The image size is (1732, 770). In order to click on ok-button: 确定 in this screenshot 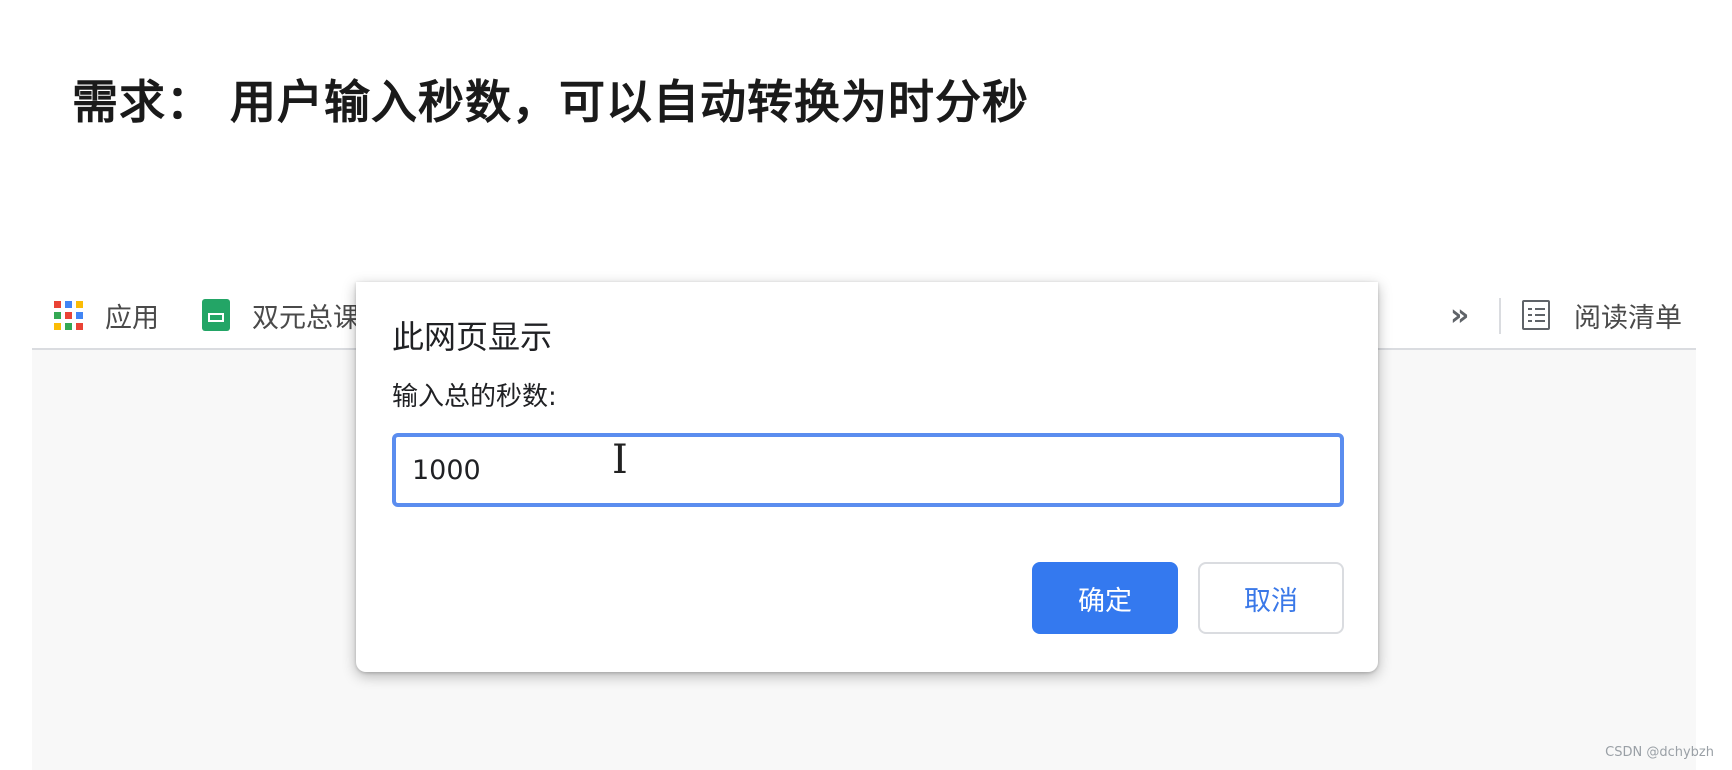, I will do `click(1105, 598)`.